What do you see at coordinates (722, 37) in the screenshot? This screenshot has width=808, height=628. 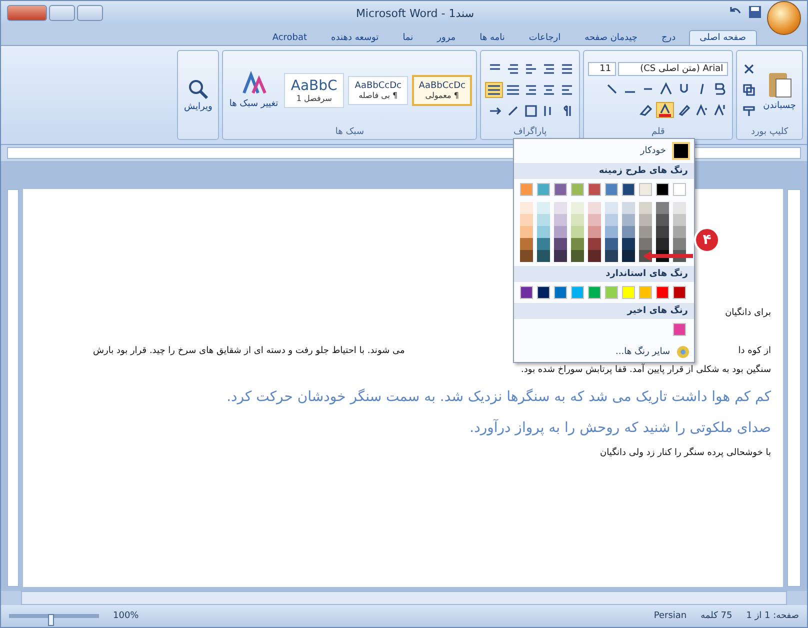 I see `ribbon-tab: صفحه اصلی` at bounding box center [722, 37].